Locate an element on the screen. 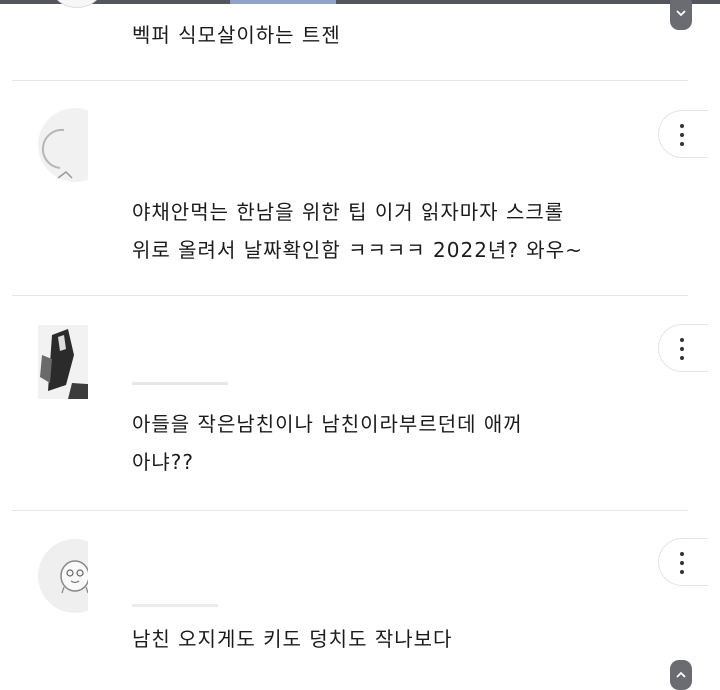 Image resolution: width=720 pixels, height=690 pixels. scroll-up-button is located at coordinates (681, 675).